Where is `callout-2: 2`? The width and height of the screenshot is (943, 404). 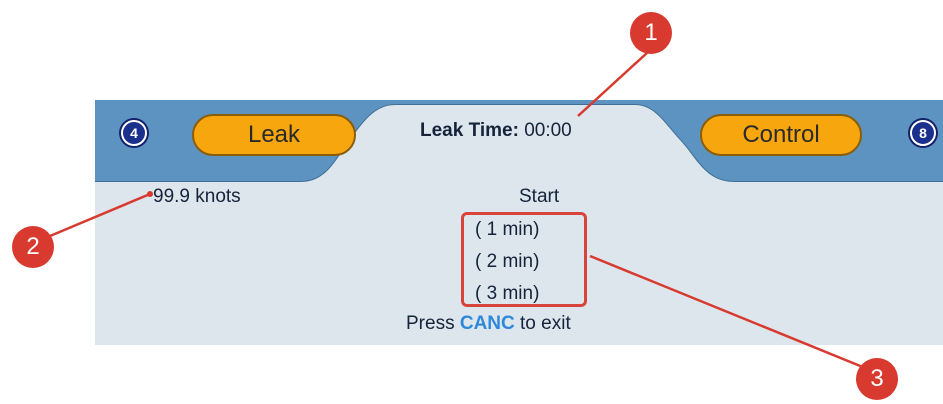
callout-2: 2 is located at coordinates (33, 247).